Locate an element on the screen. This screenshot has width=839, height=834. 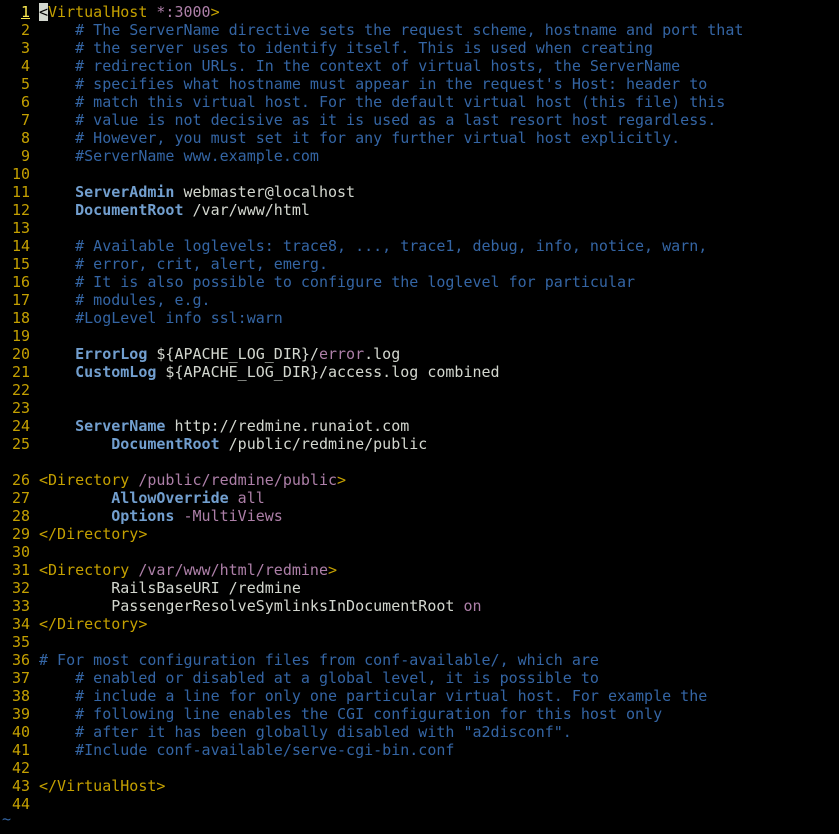
code-line: 42 is located at coordinates (19, 768).